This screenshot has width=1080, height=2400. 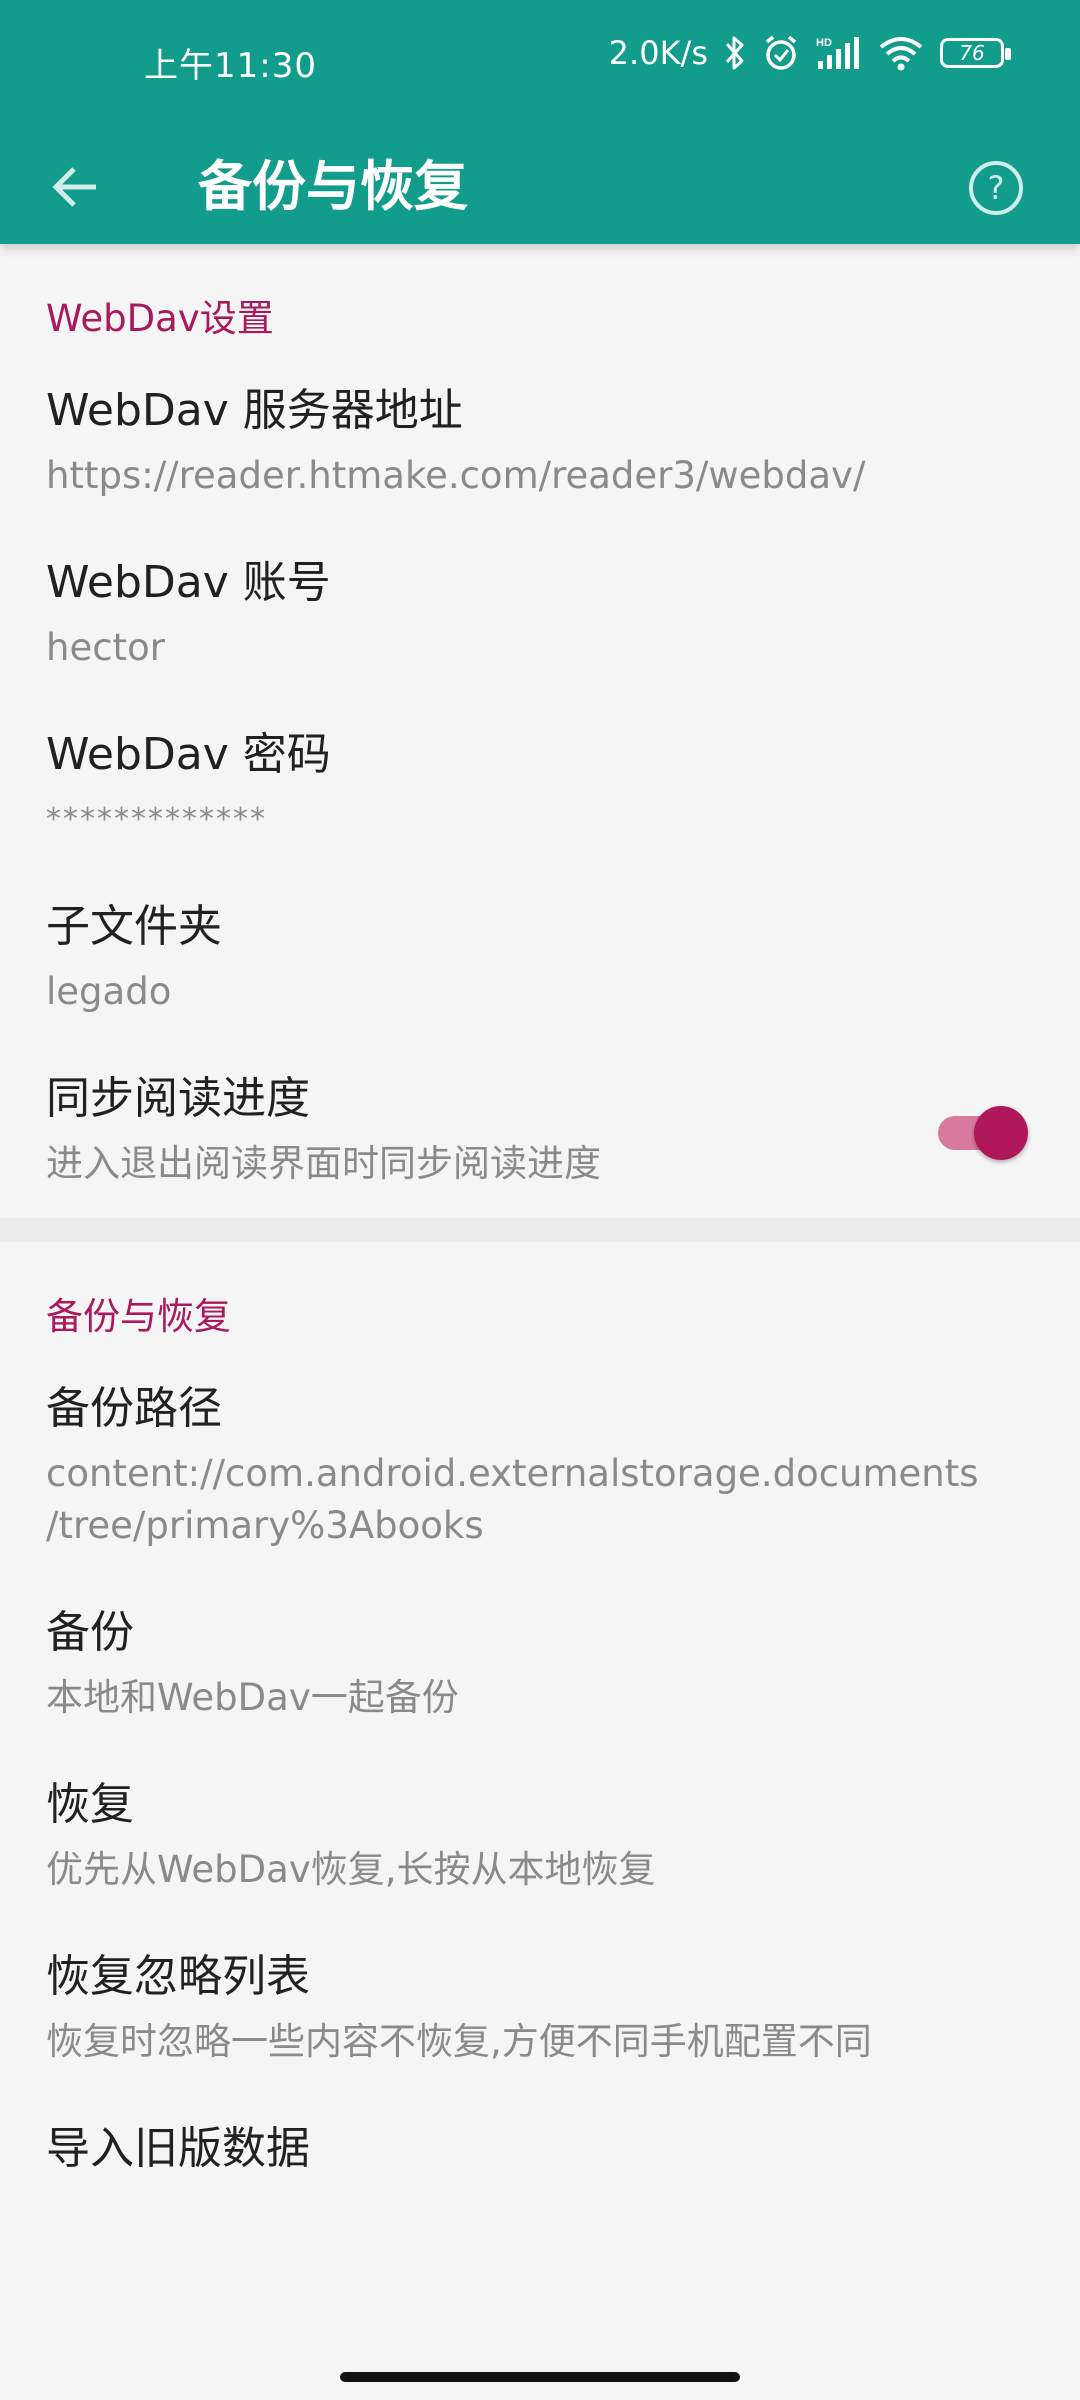 I want to click on pref-title: 子文件夹, so click(x=134, y=926).